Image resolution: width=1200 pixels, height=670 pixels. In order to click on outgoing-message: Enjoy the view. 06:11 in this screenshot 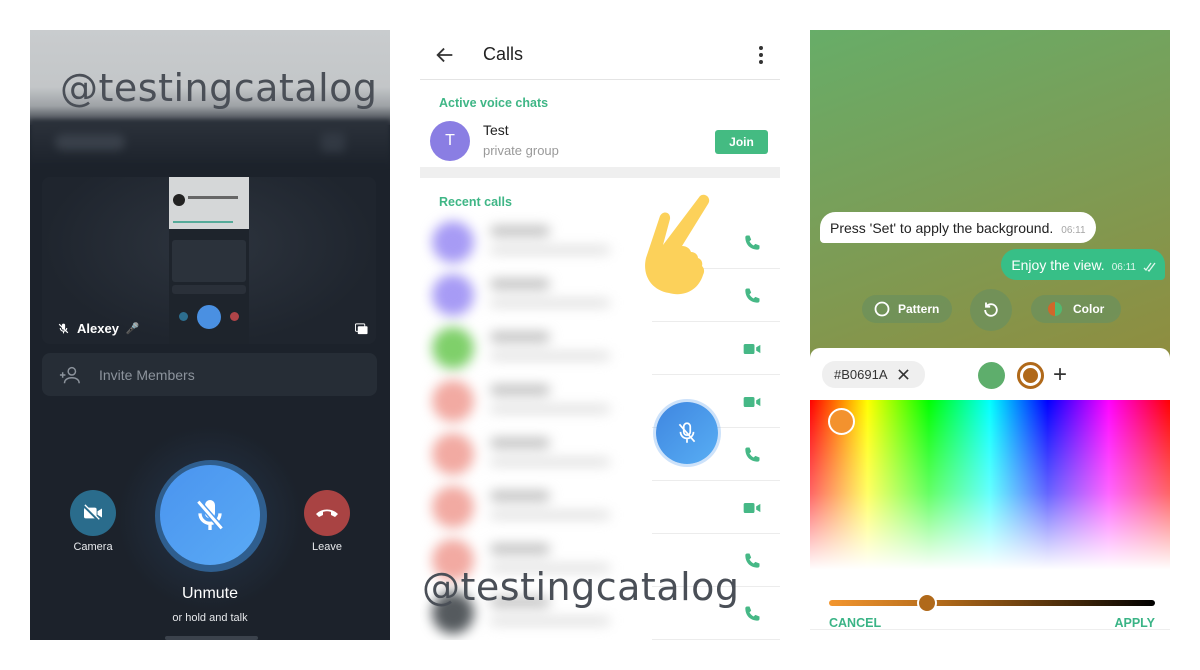, I will do `click(1083, 264)`.